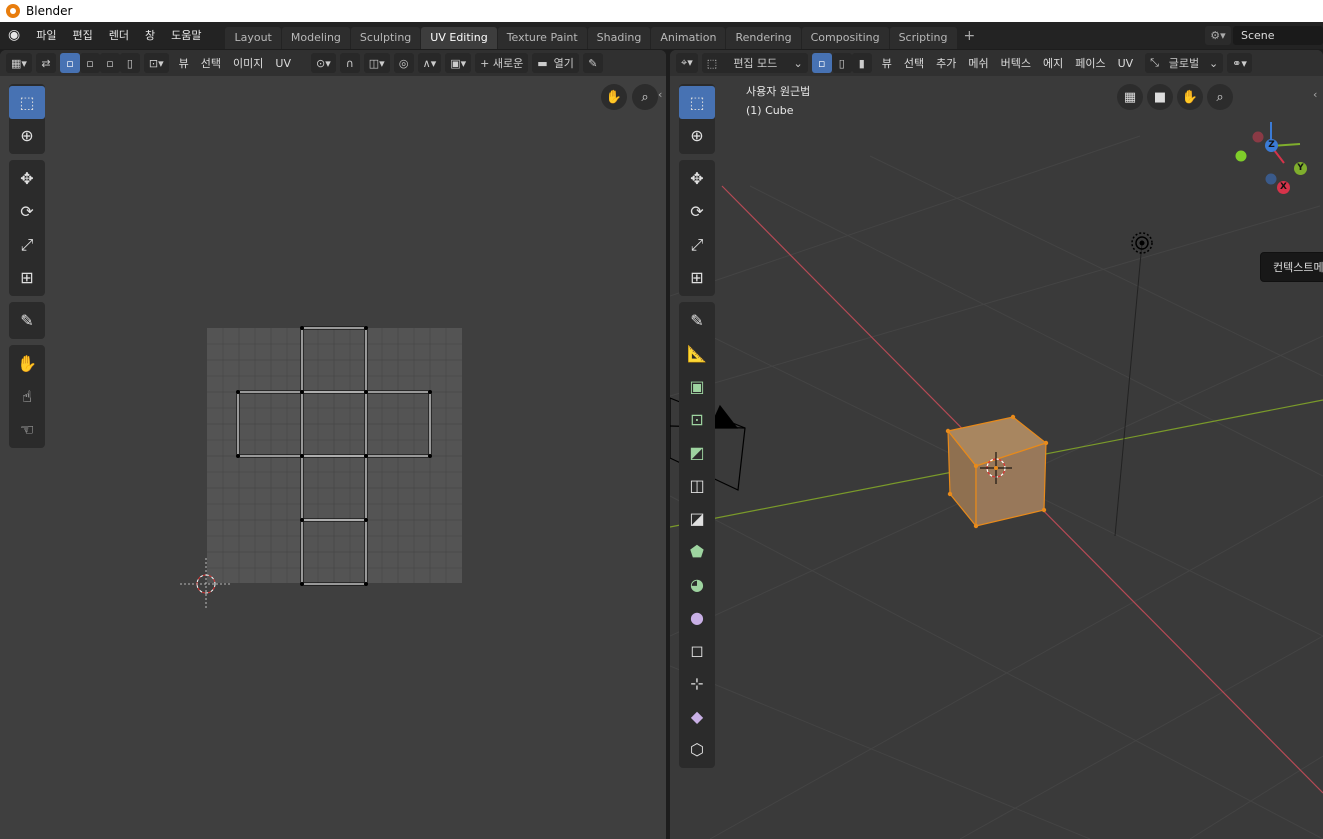 This screenshot has width=1323, height=839. Describe the element at coordinates (19, 63) in the screenshot. I see `editor-type-icon: ▦▾` at that location.